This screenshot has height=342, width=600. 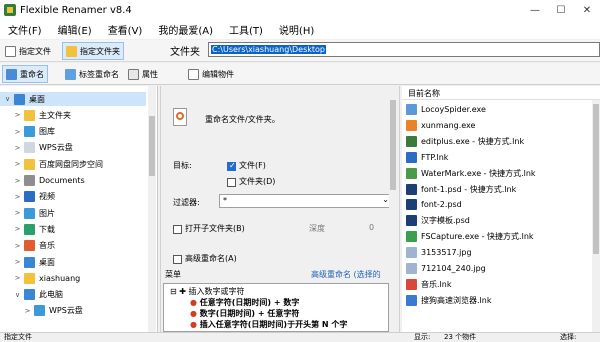 I want to click on file-name: 搜狗高速浏览器.lnk, so click(x=456, y=300).